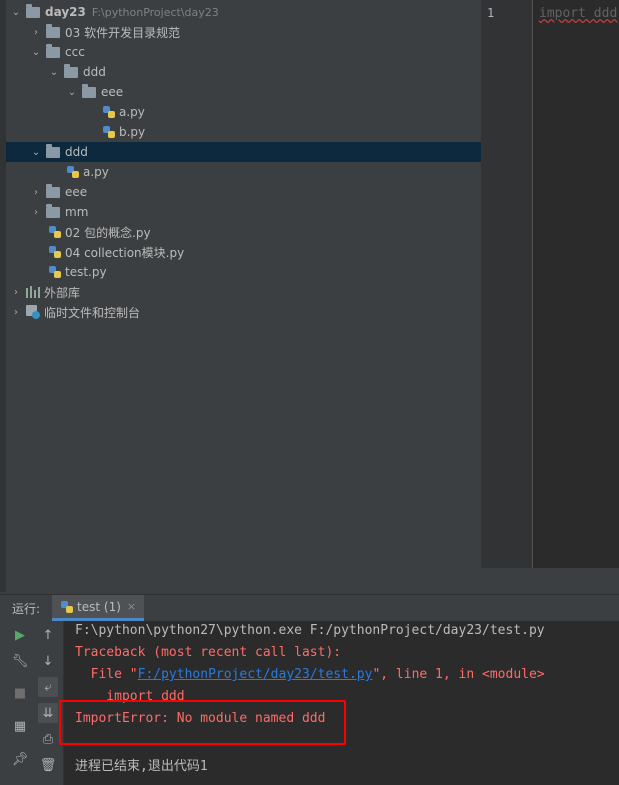 Image resolution: width=619 pixels, height=785 pixels. Describe the element at coordinates (48, 765) in the screenshot. I see `trash-icon: 🗑︎` at that location.